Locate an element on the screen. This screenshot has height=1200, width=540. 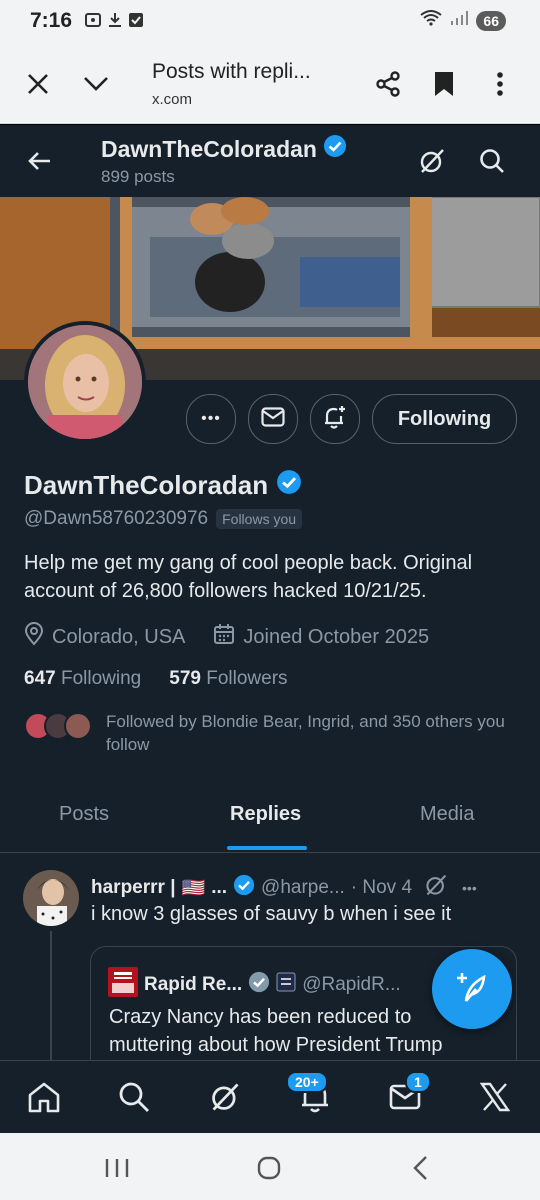
us-flag-emoji: 🇺🇸 is located at coordinates (193, 888).